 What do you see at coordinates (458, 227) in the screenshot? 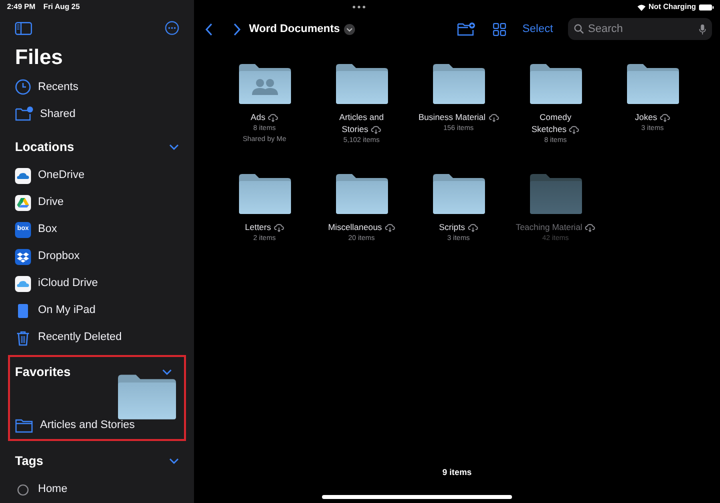
I see `folder-name: Scripts` at bounding box center [458, 227].